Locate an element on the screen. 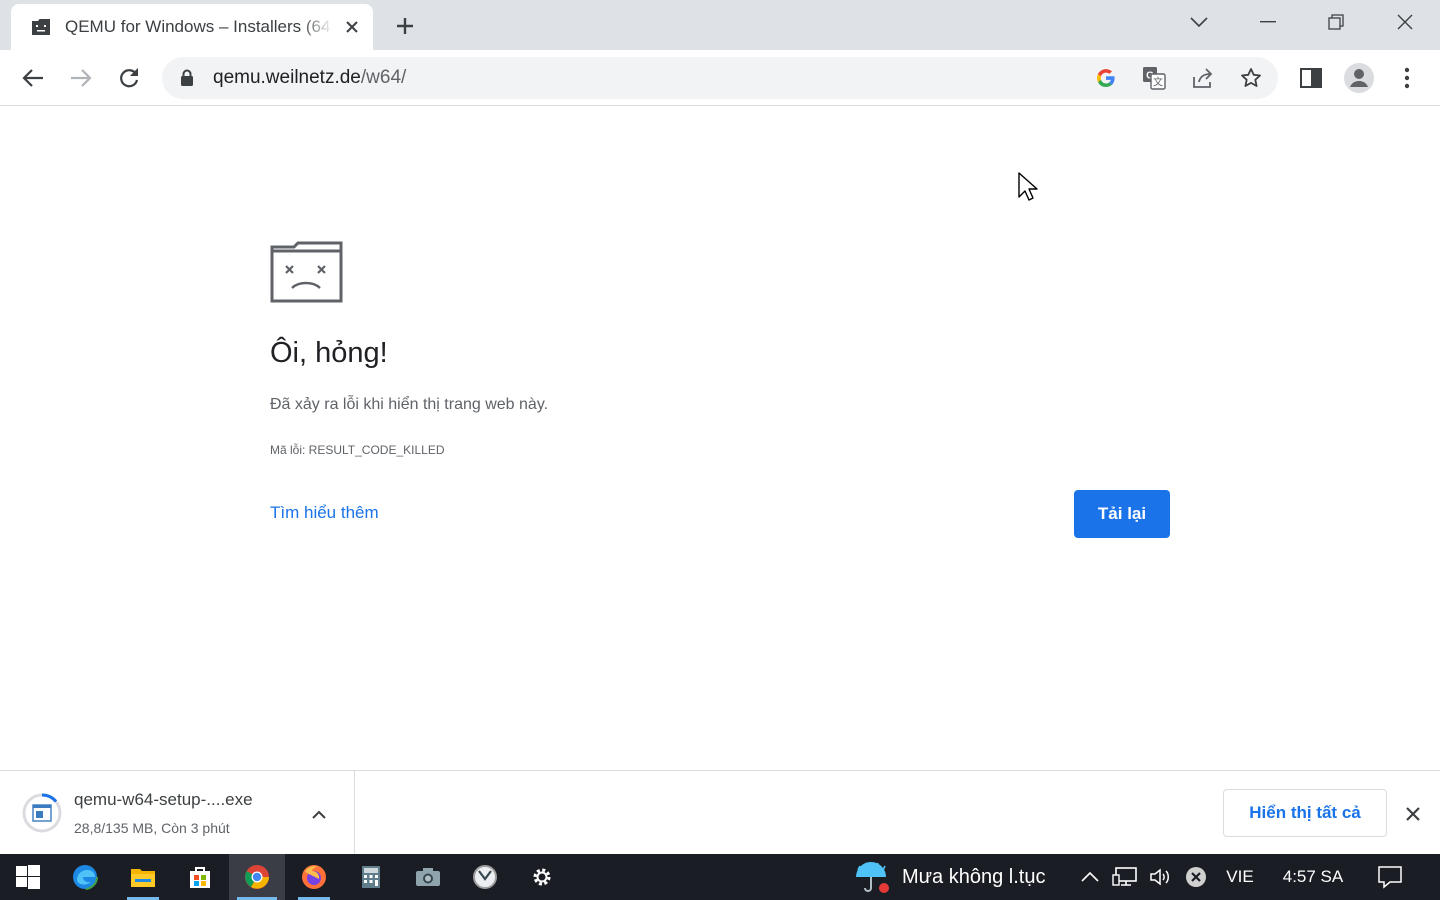 Image resolution: width=1440 pixels, height=900 pixels. settings-app is located at coordinates (542, 877).